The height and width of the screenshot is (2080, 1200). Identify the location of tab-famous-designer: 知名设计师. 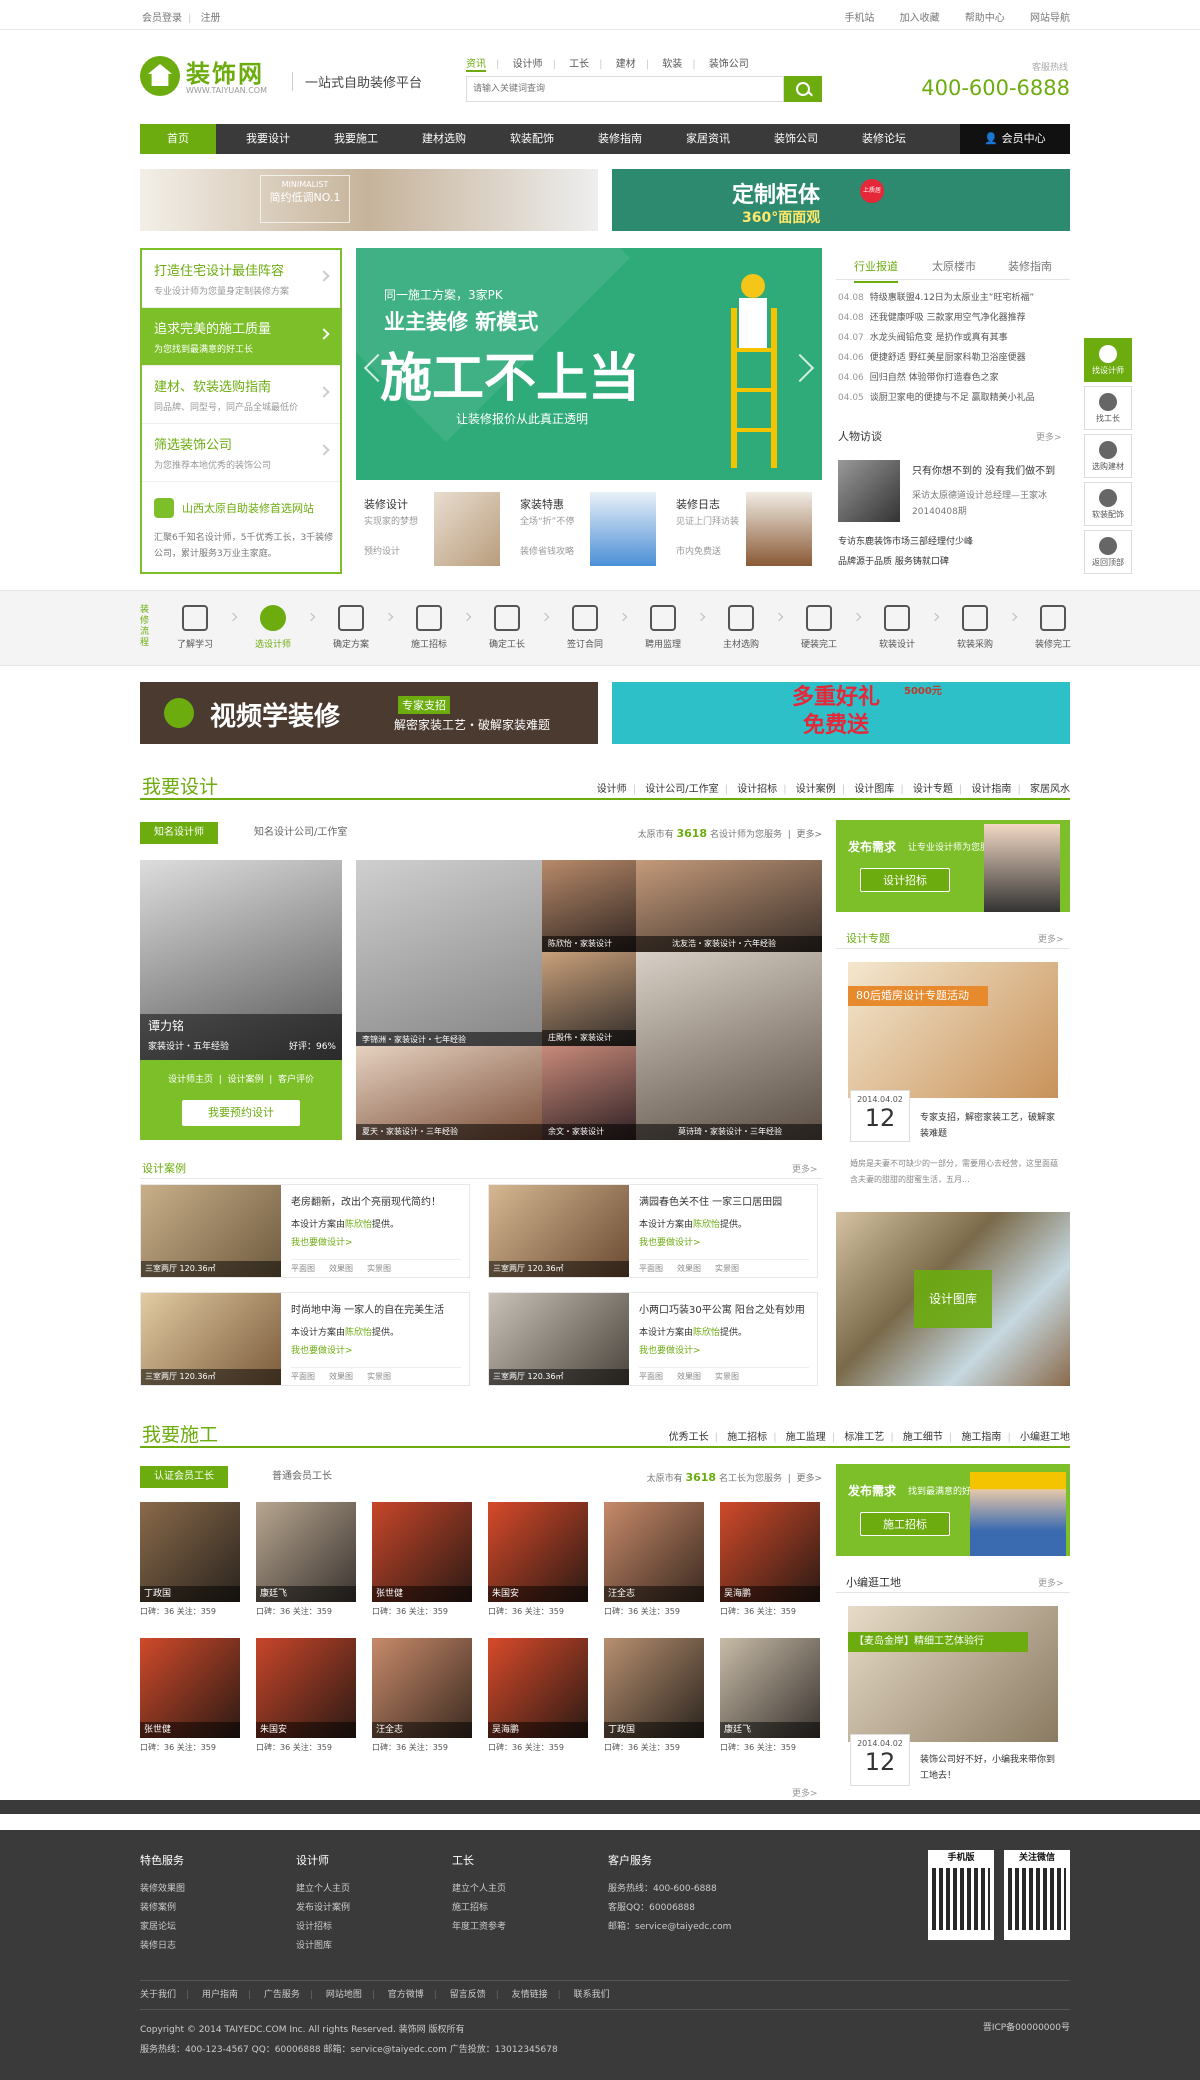
(179, 833).